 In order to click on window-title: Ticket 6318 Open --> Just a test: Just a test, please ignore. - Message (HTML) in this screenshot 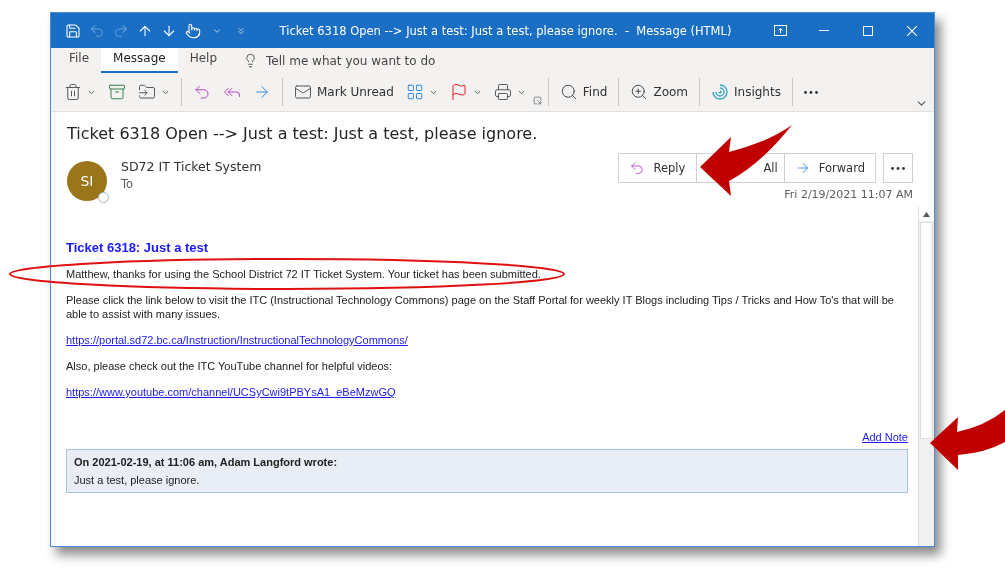, I will do `click(505, 30)`.